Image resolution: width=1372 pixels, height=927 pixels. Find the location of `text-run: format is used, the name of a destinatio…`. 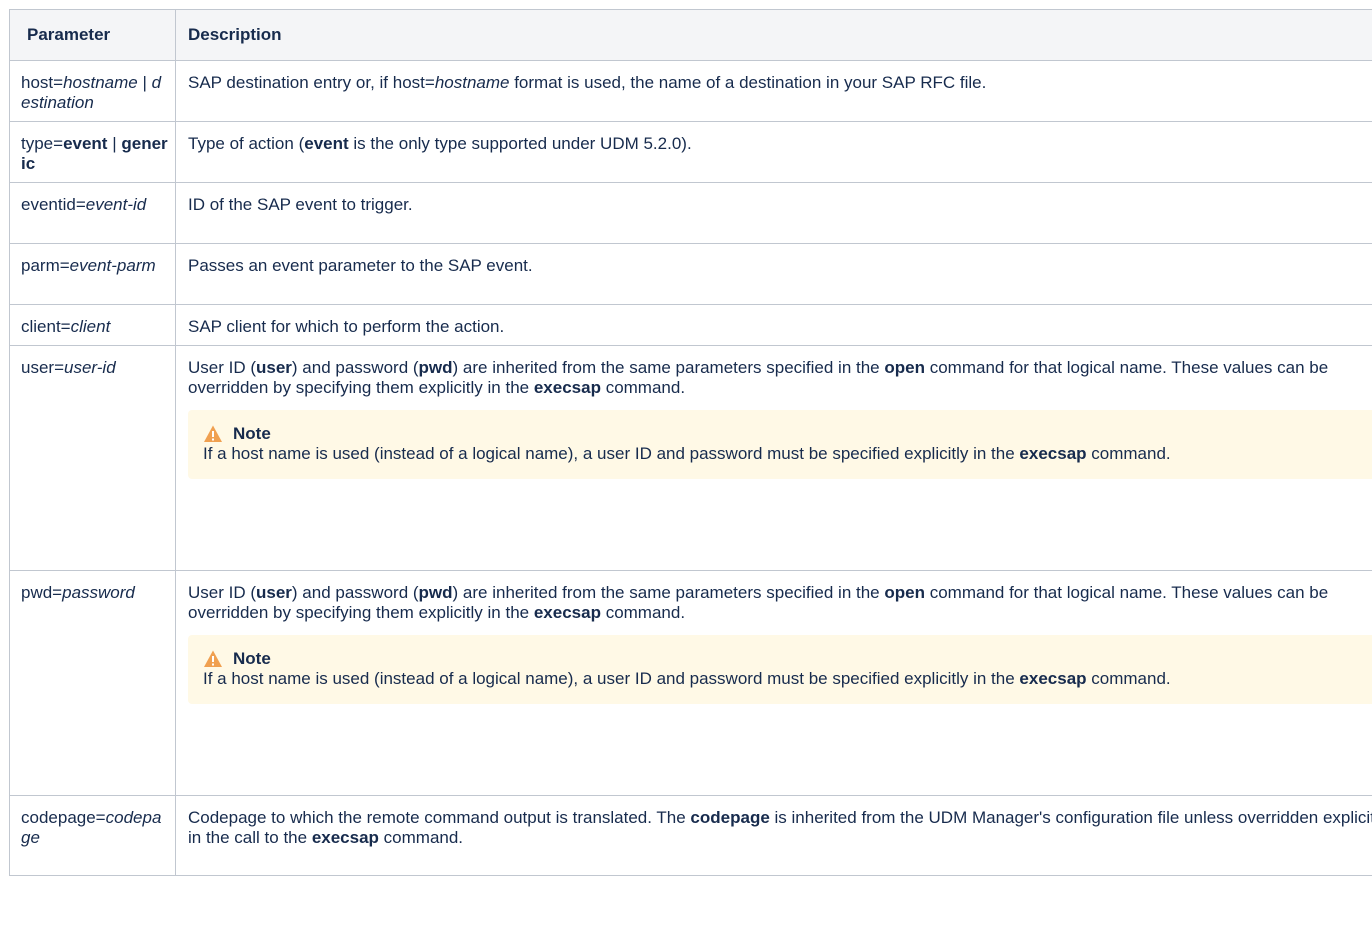

text-run: format is used, the name of a destinatio… is located at coordinates (748, 82).